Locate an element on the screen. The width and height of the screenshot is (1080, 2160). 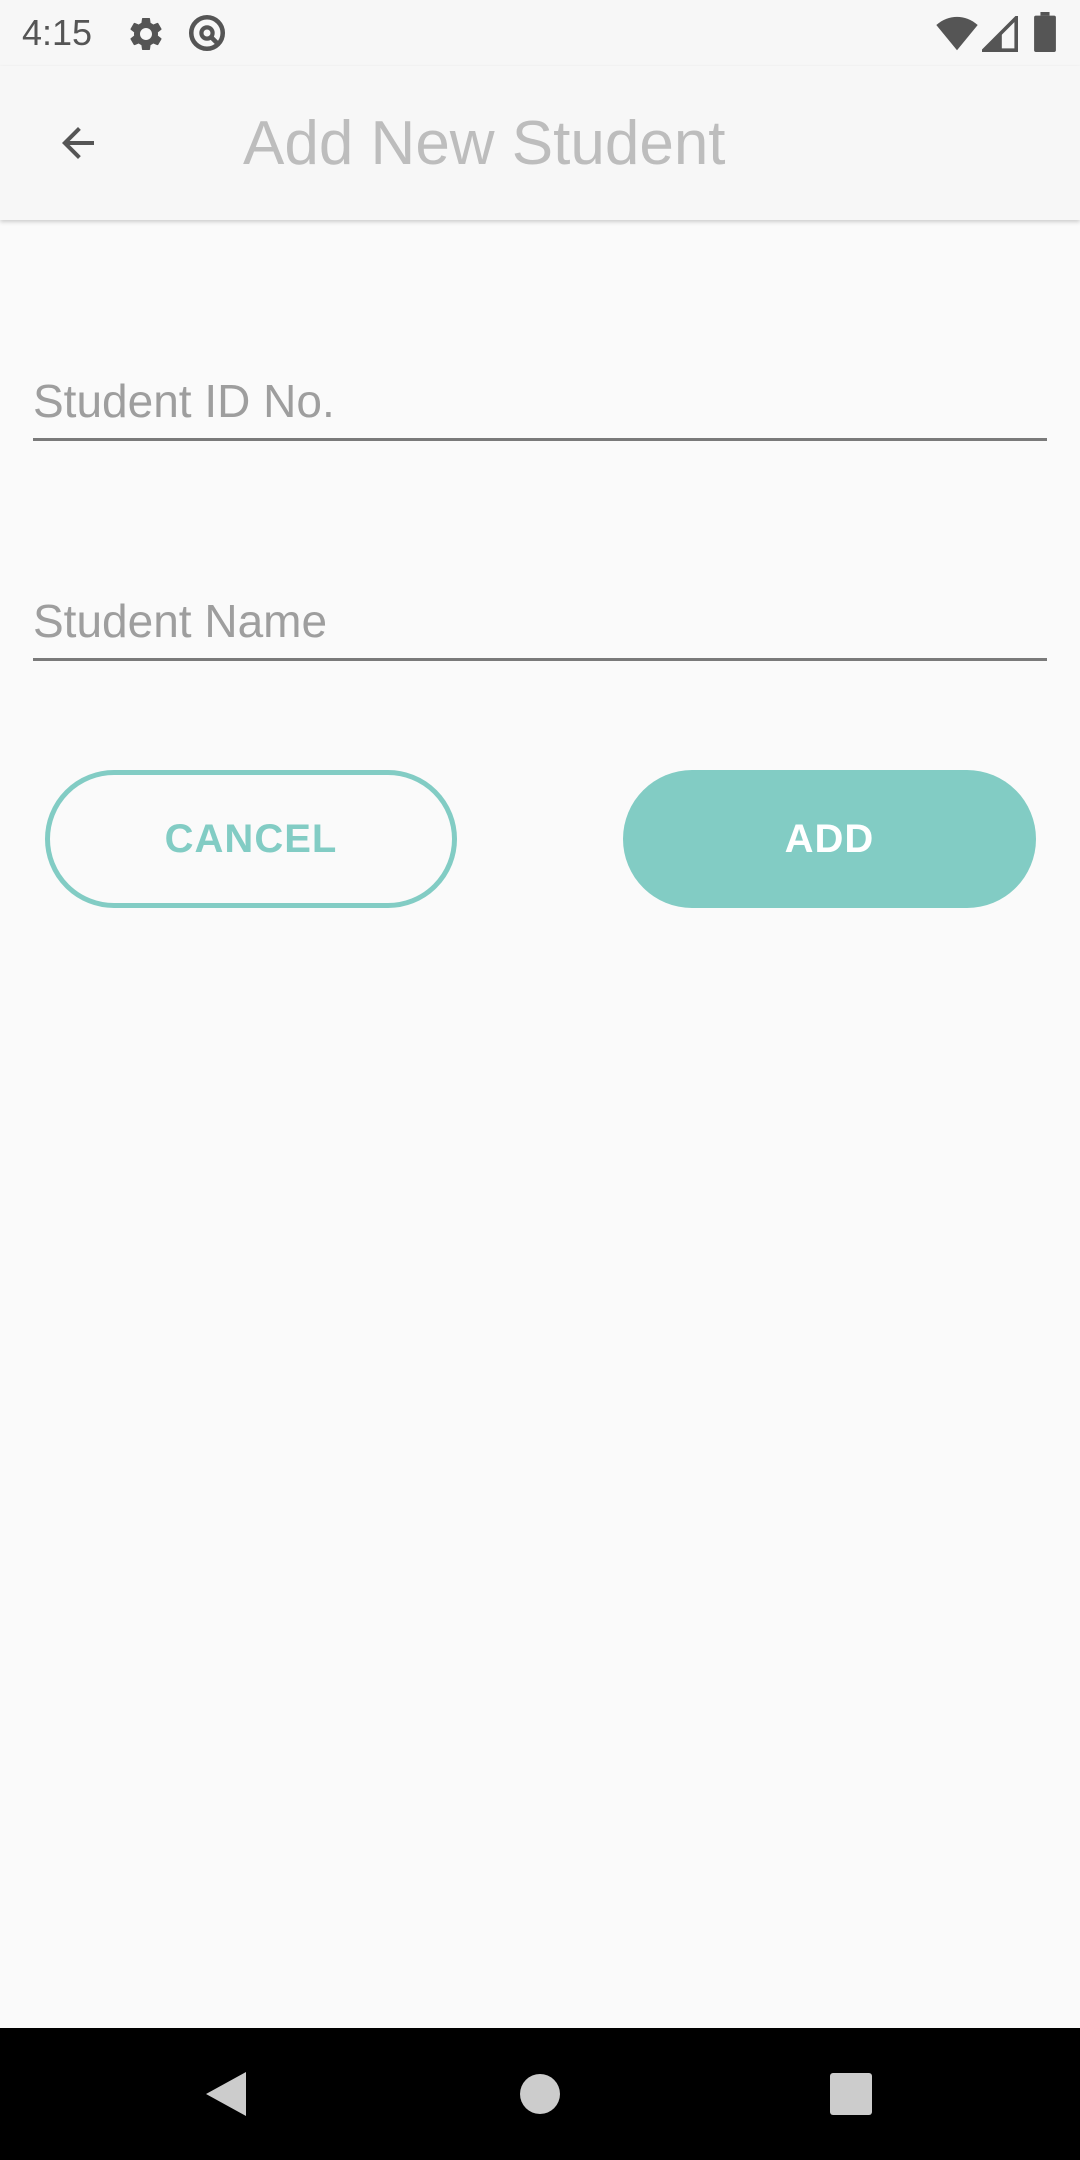
cell-signal-icon is located at coordinates (1000, 34).